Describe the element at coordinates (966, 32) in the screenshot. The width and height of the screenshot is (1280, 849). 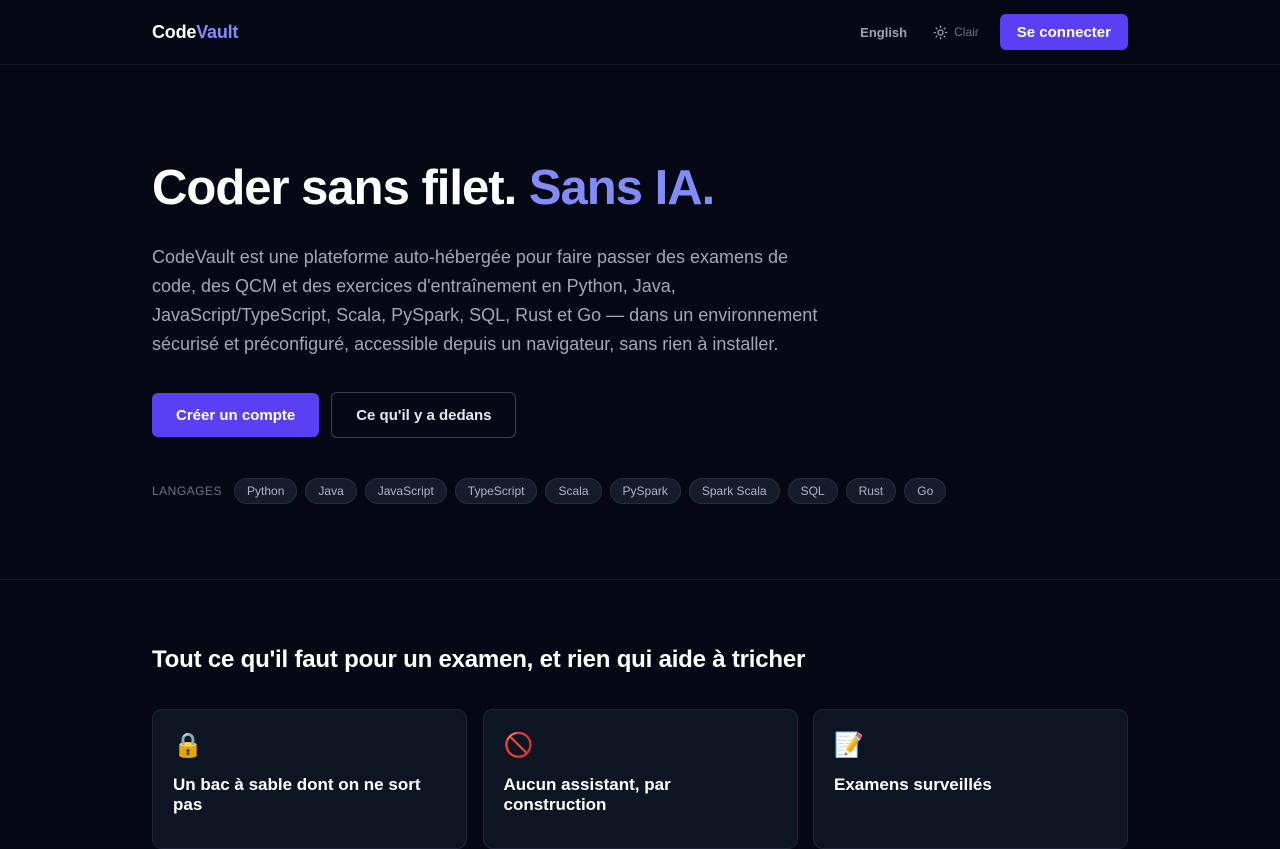
I see `theme-toggle-label: Clair` at that location.